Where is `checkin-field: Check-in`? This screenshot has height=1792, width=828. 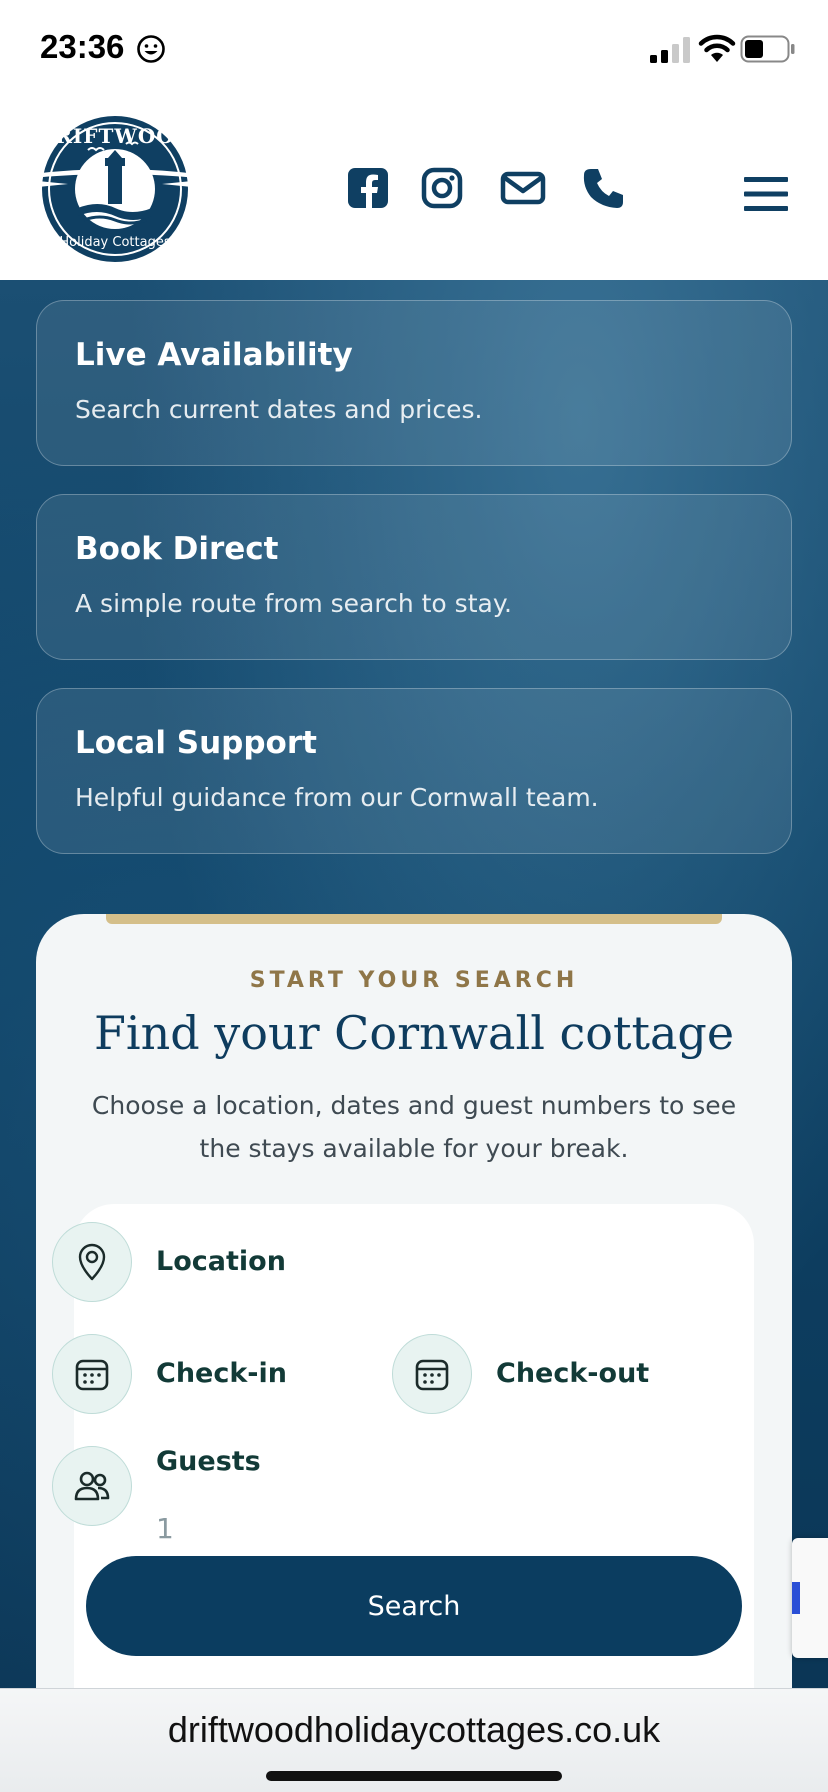
checkin-field: Check-in is located at coordinates (212, 1375).